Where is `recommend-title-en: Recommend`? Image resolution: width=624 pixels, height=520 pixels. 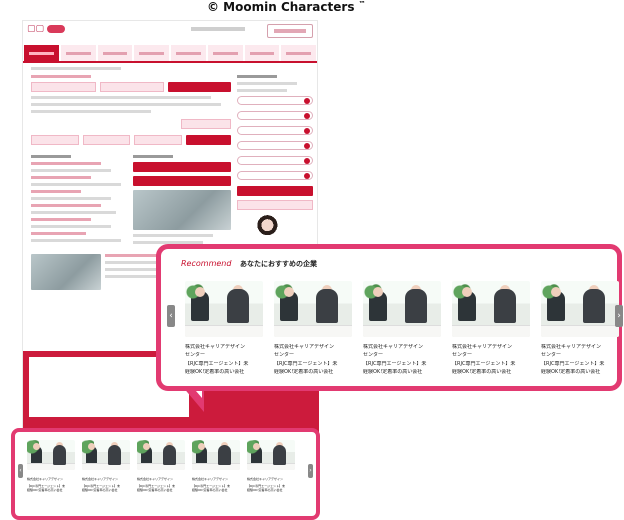 recommend-title-en: Recommend is located at coordinates (206, 263).